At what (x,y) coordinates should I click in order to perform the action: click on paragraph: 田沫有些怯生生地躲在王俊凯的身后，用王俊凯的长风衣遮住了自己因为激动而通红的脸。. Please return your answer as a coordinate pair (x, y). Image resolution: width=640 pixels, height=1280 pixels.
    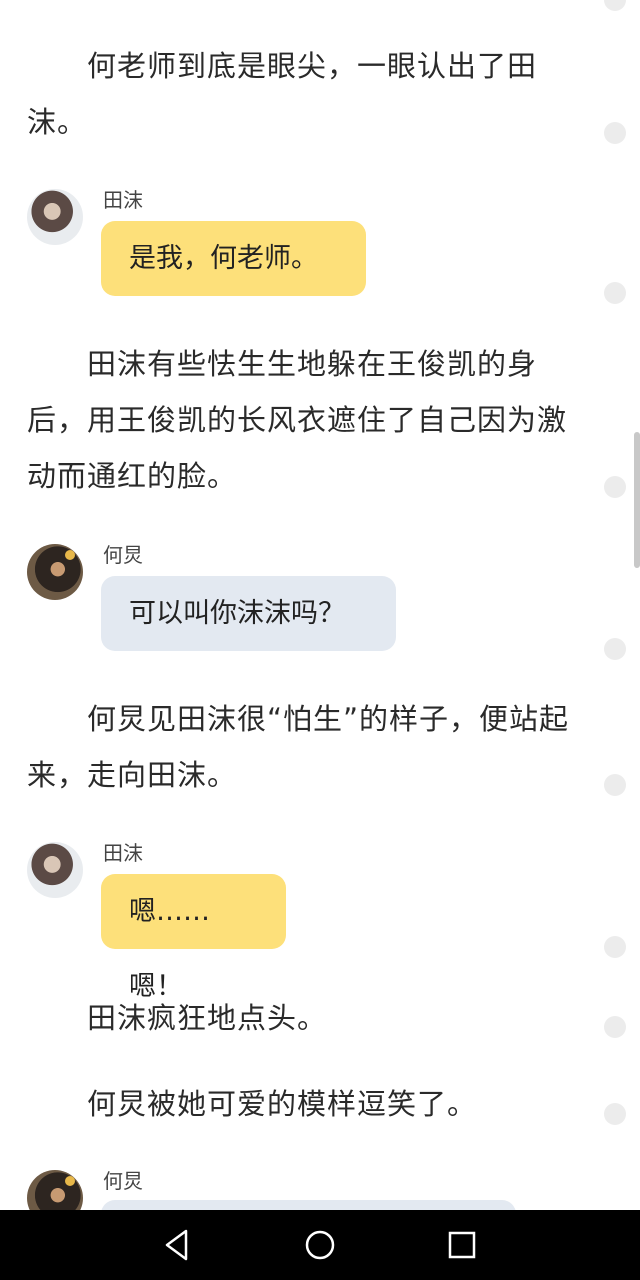
    Looking at the image, I should click on (297, 420).